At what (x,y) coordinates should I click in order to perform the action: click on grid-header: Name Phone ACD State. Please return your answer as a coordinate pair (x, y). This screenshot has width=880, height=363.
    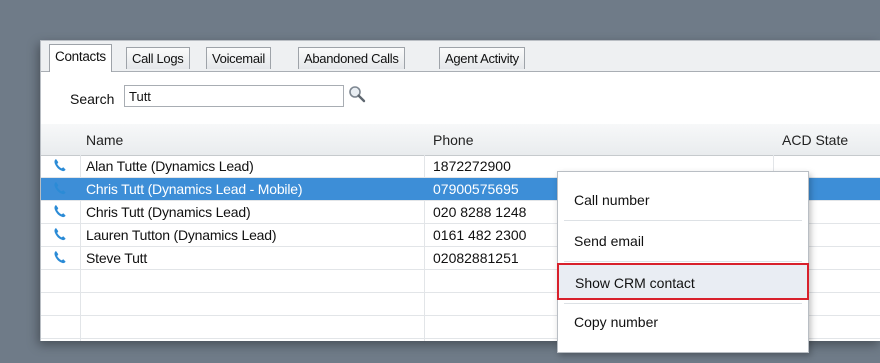
    Looking at the image, I should click on (460, 140).